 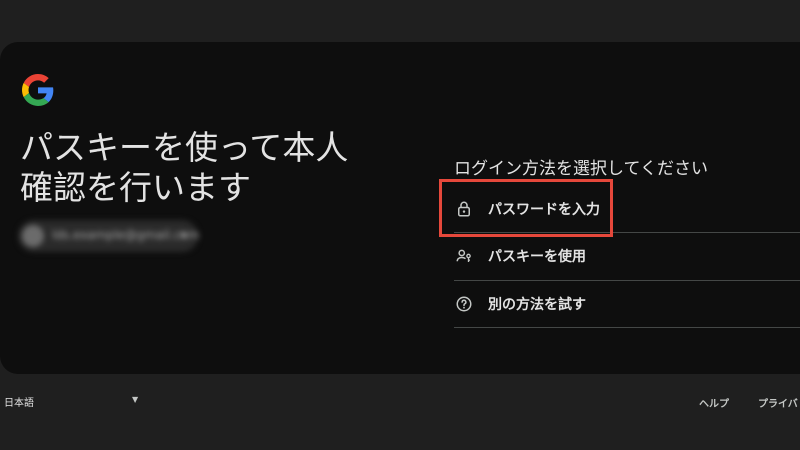 I want to click on use-passkey-option: パスキーを使用, so click(x=627, y=256).